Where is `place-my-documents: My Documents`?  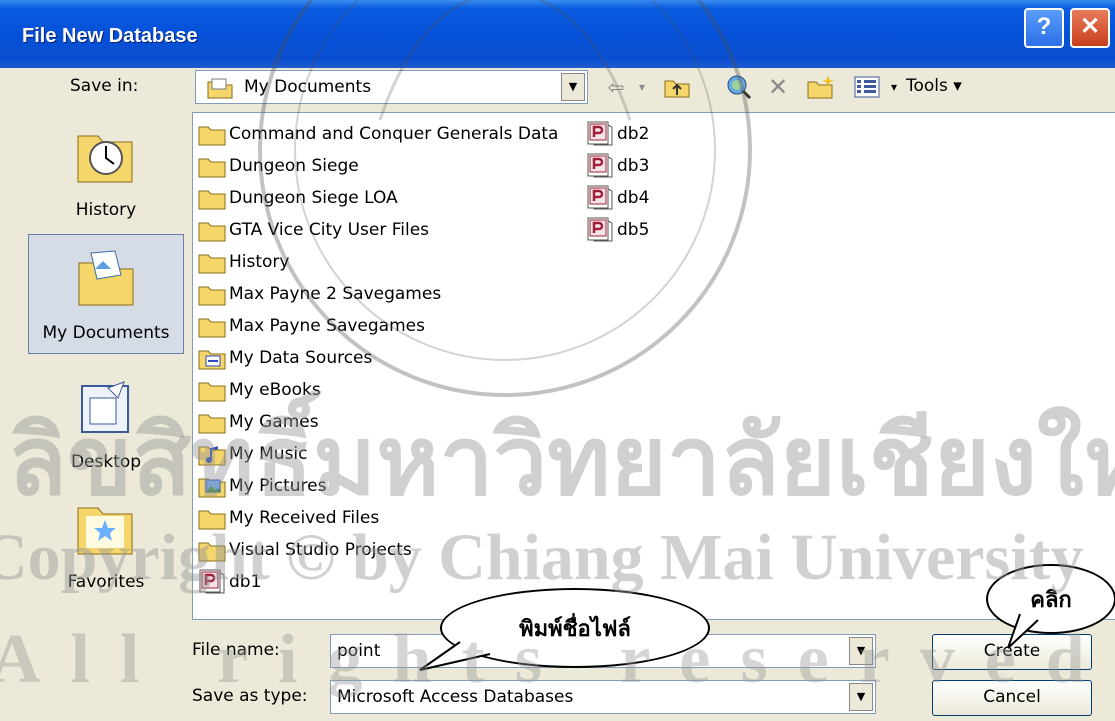
place-my-documents: My Documents is located at coordinates (106, 294).